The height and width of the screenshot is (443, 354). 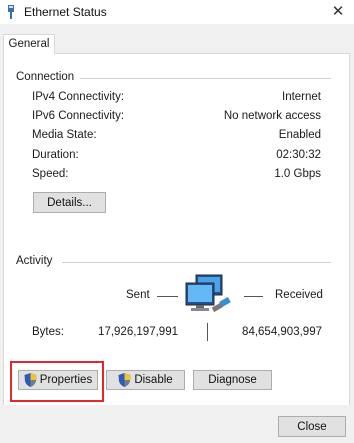 I want to click on properties-button: Properties, so click(x=58, y=380).